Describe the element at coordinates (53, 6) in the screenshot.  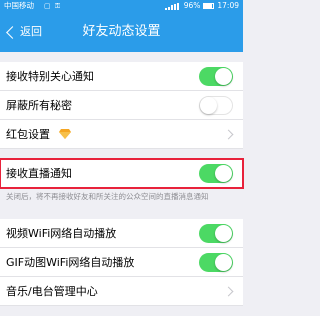
I see `notification-icons: ▢ ⚿` at that location.